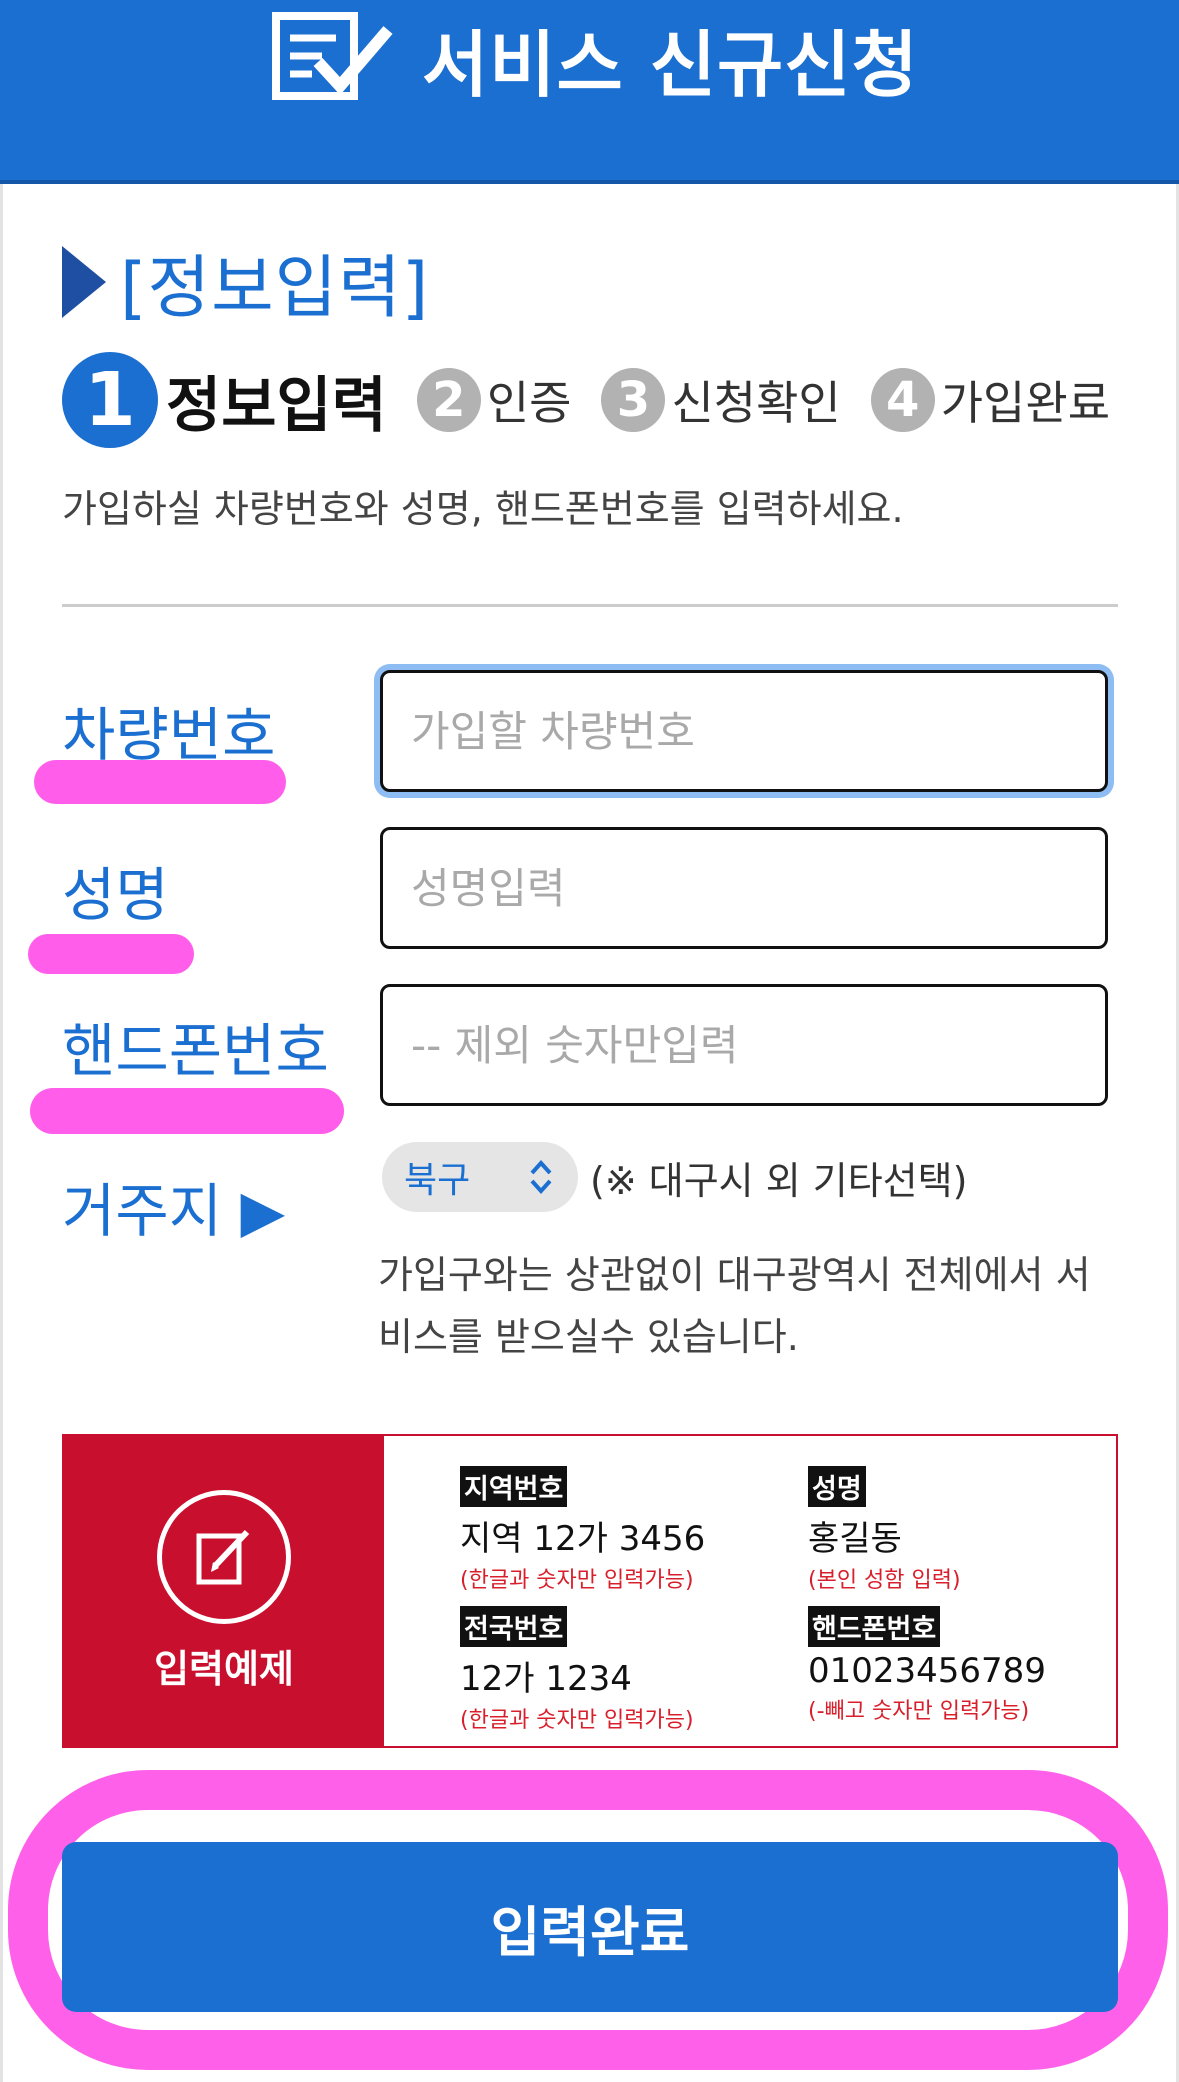  Describe the element at coordinates (744, 731) in the screenshot. I see `vehicle-number-input` at that location.